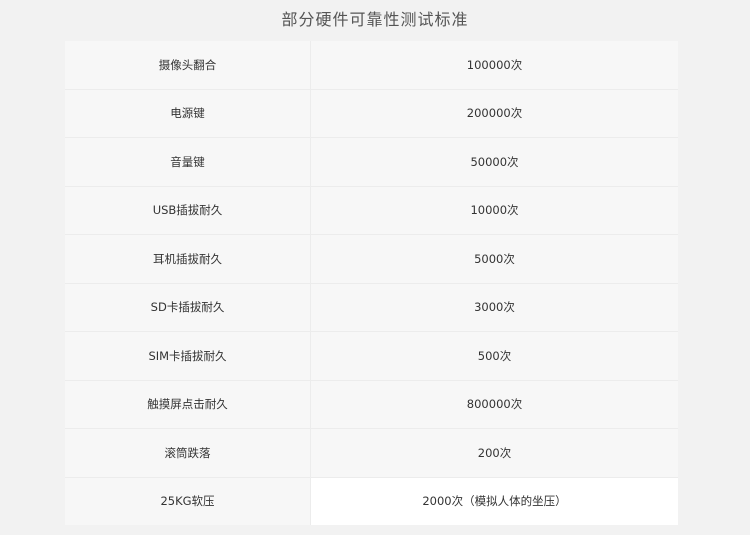 The width and height of the screenshot is (750, 535). I want to click on test-name-cell: USB插拔耐久, so click(188, 210).